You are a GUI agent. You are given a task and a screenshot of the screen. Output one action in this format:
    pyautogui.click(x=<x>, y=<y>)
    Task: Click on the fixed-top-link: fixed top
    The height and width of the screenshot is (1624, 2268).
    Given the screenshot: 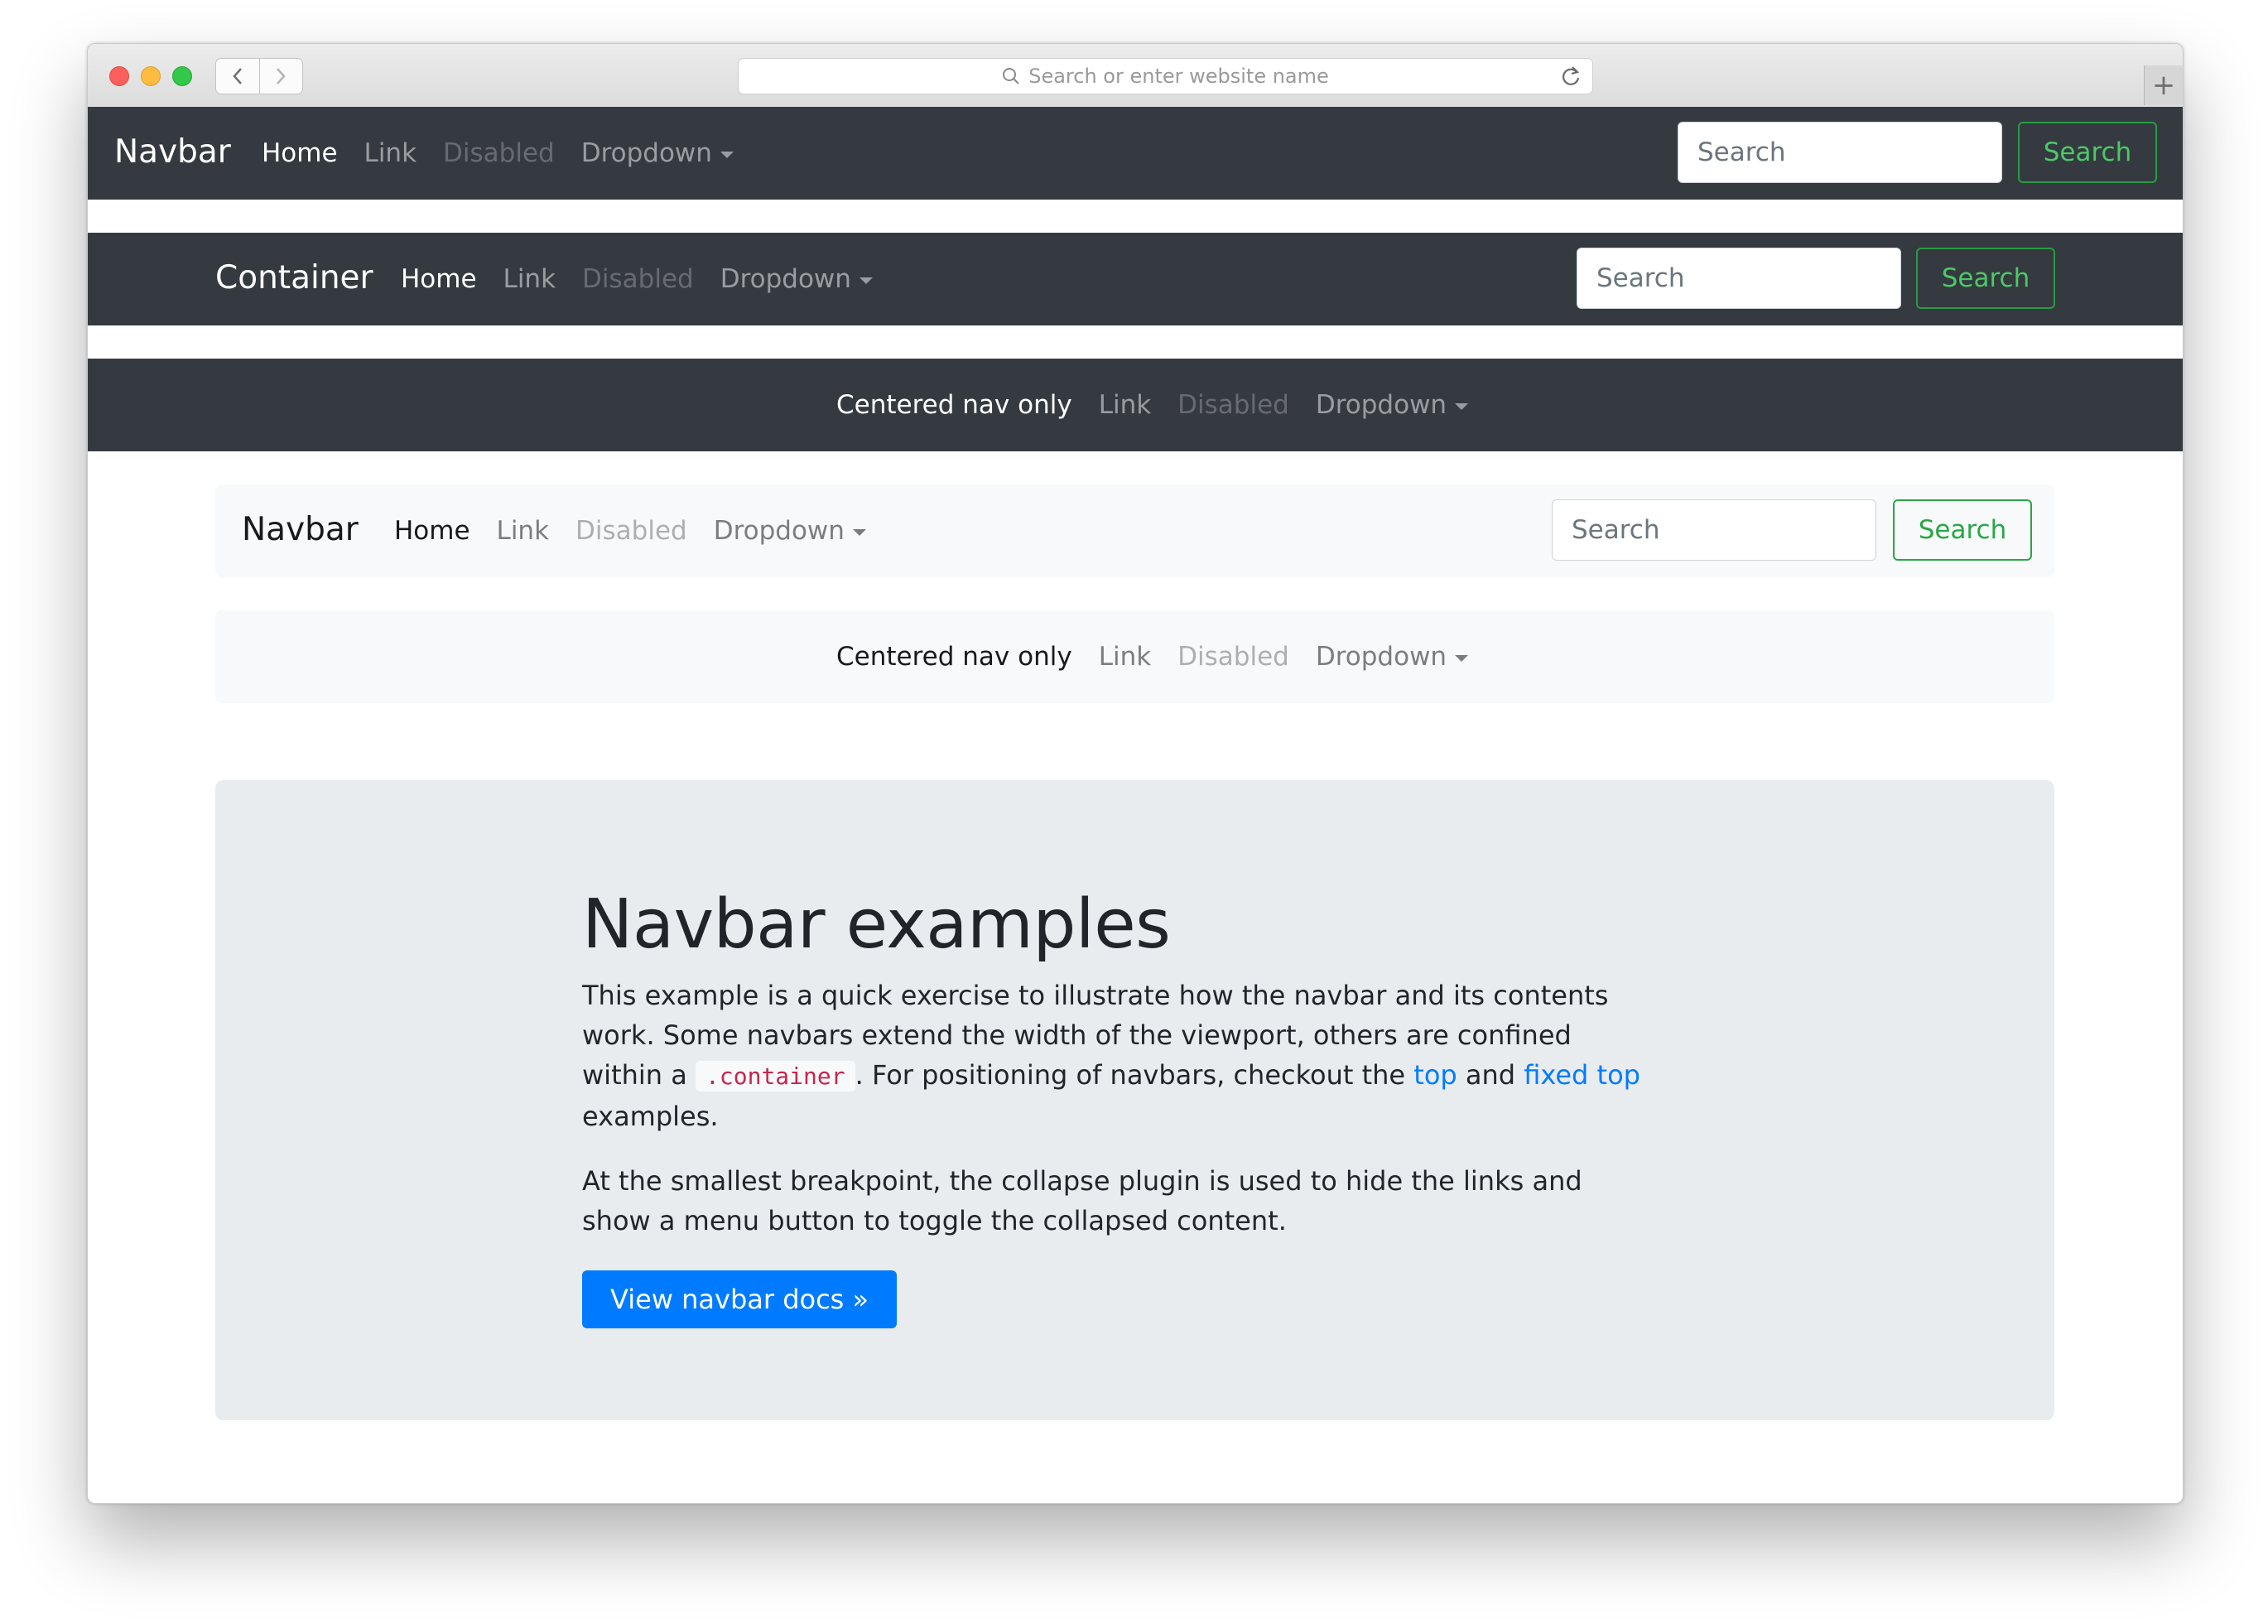 What is the action you would take?
    pyautogui.click(x=1582, y=1075)
    